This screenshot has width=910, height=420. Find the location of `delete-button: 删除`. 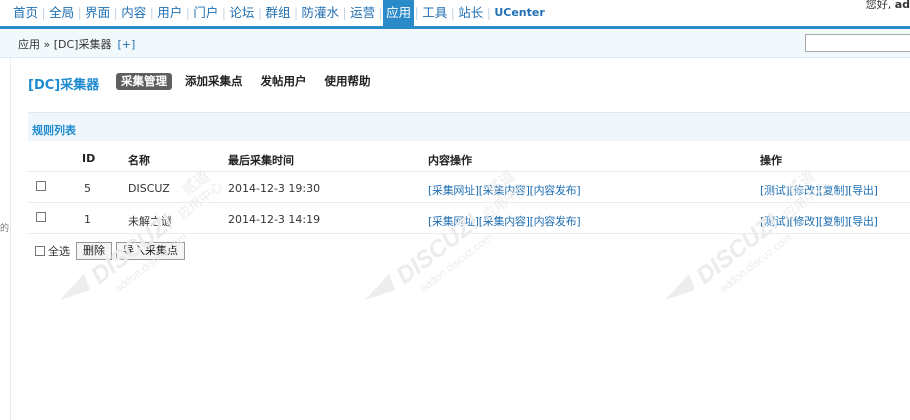

delete-button: 删除 is located at coordinates (94, 251).